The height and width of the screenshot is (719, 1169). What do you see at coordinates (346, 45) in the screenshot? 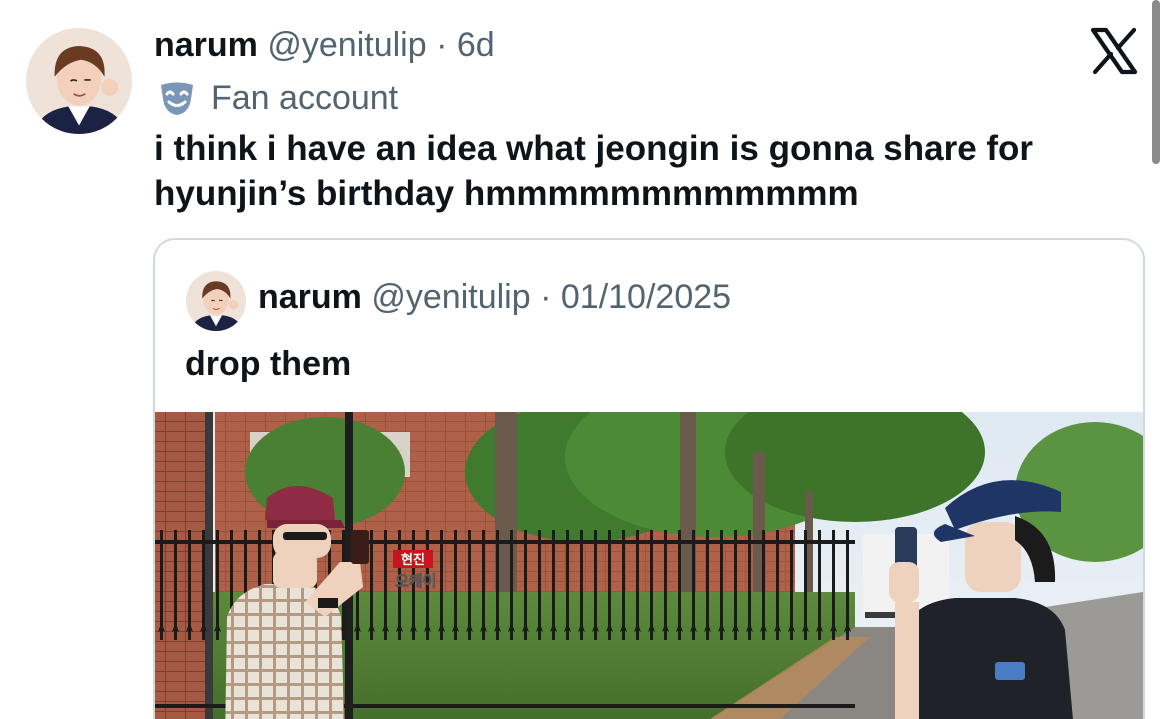
I see `author-handle: @yenitulip` at bounding box center [346, 45].